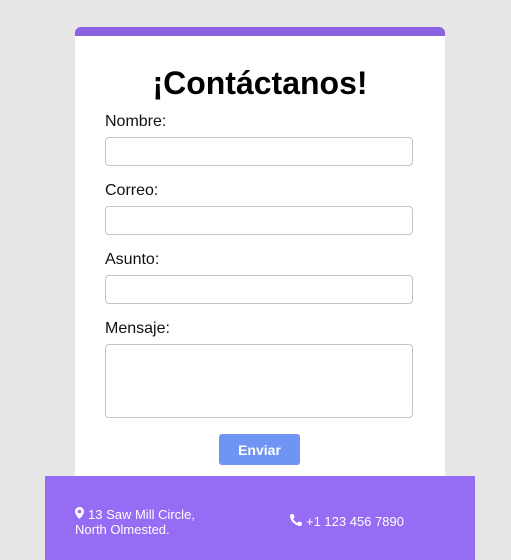 This screenshot has height=560, width=511. What do you see at coordinates (260, 83) in the screenshot?
I see `page-title: ¡Contáctanos!` at bounding box center [260, 83].